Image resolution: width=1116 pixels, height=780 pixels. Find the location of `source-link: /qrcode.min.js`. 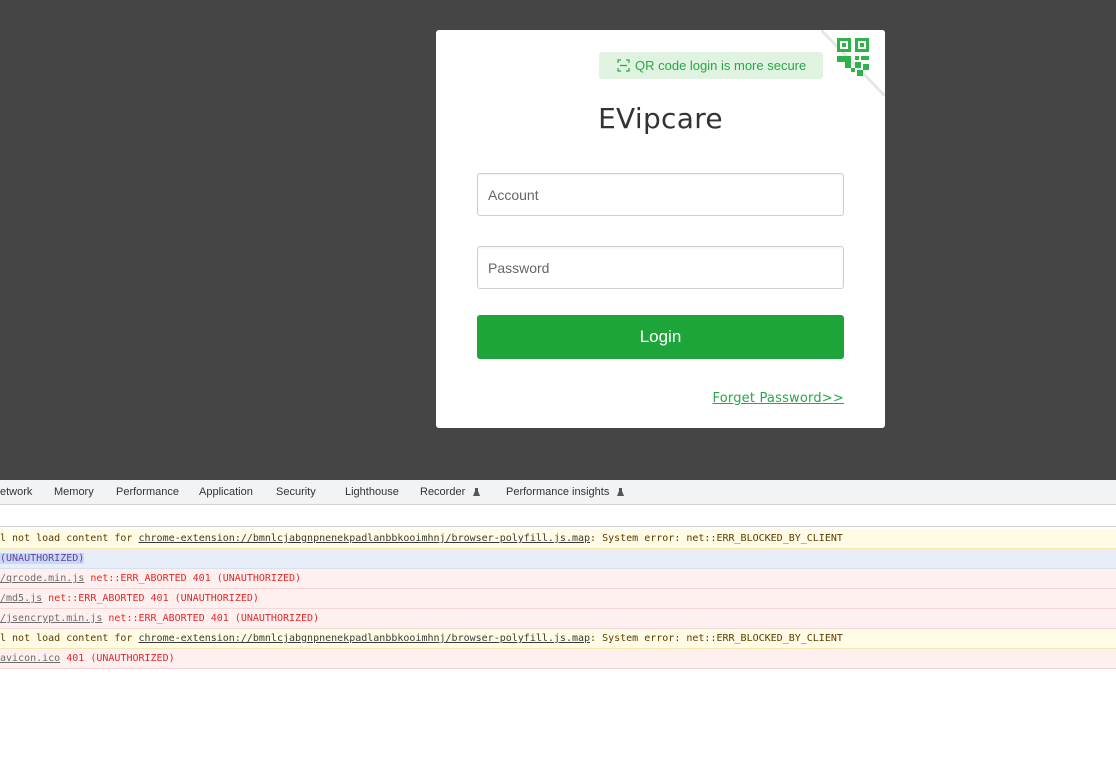

source-link: /qrcode.min.js is located at coordinates (42, 578).